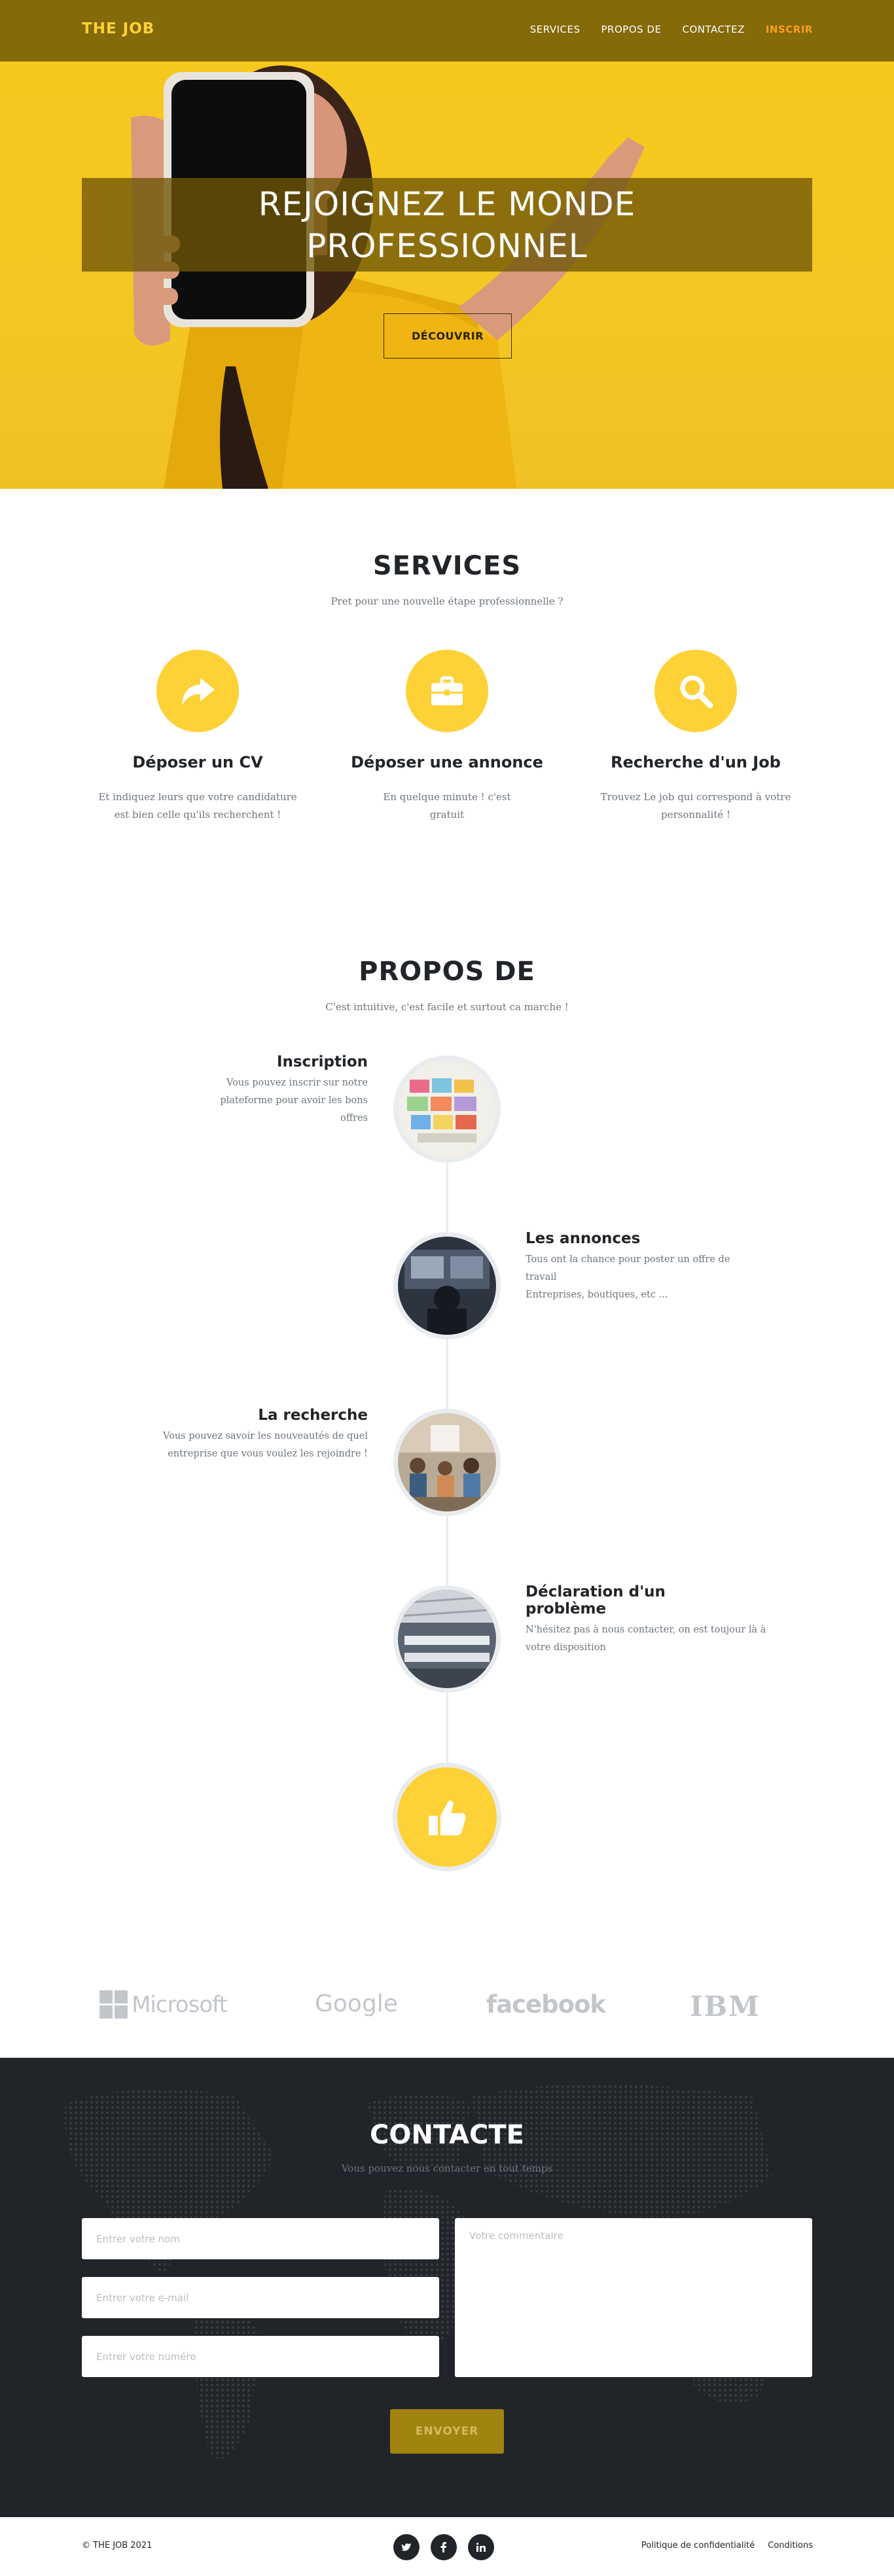  What do you see at coordinates (695, 691) in the screenshot?
I see `search-icon` at bounding box center [695, 691].